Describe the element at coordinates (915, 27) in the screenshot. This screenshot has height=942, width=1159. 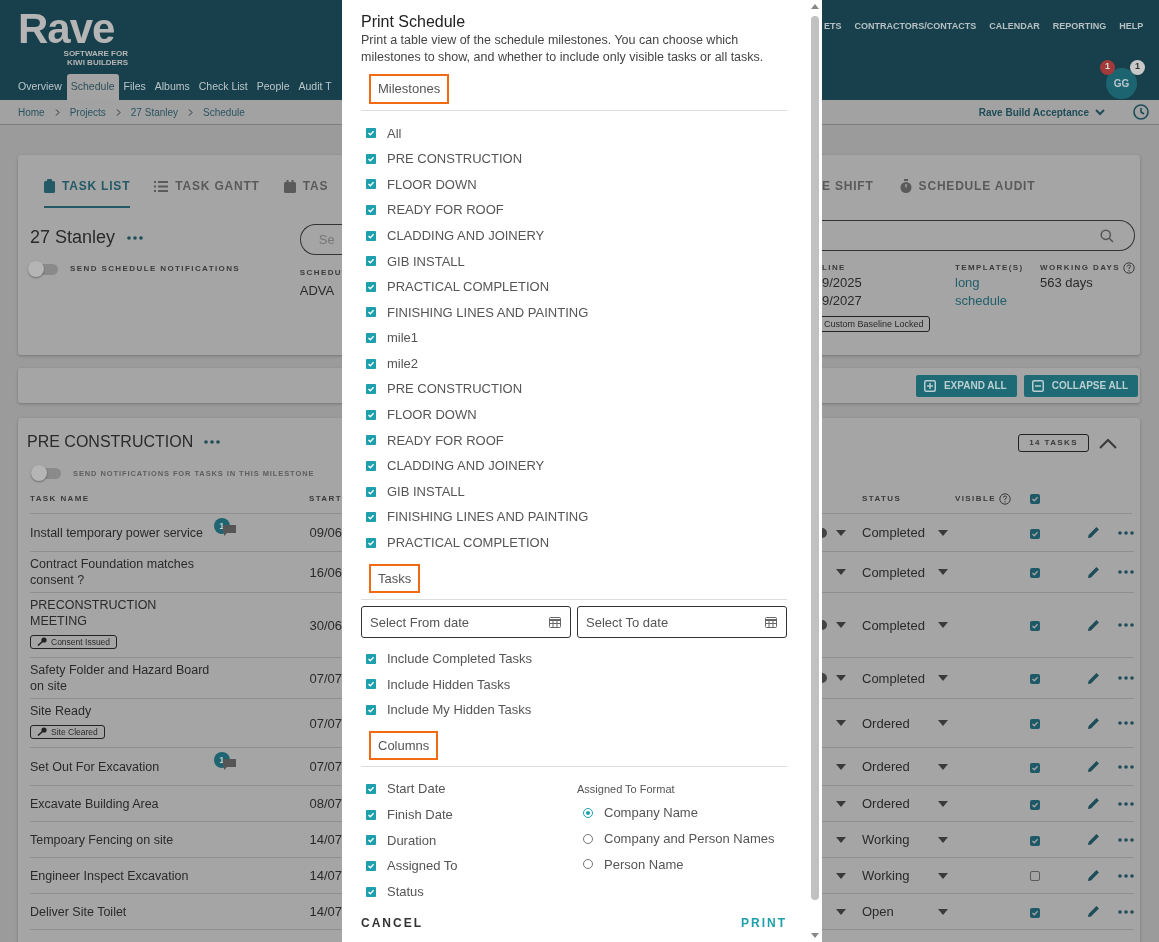
I see `nav-link: CONTRACTORS/CONTACTS` at that location.